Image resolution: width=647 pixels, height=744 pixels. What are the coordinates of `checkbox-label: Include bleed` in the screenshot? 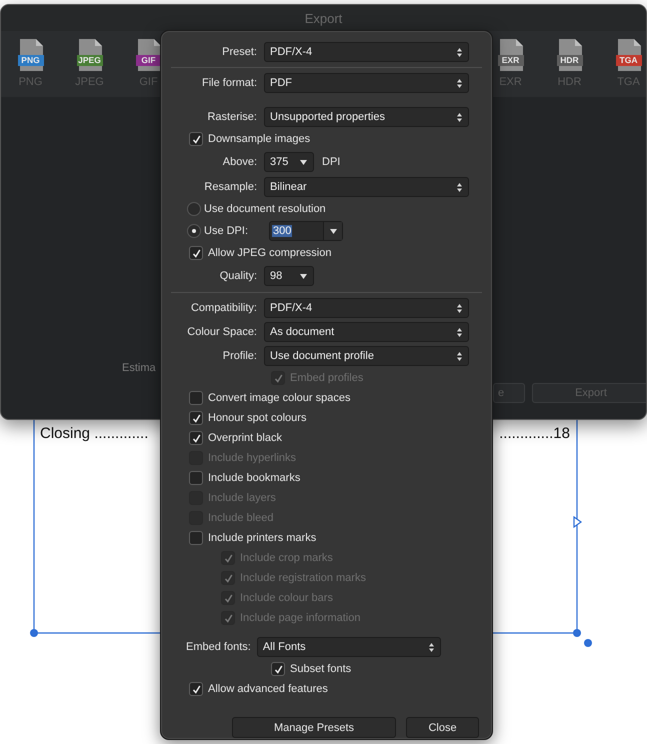 It's located at (241, 518).